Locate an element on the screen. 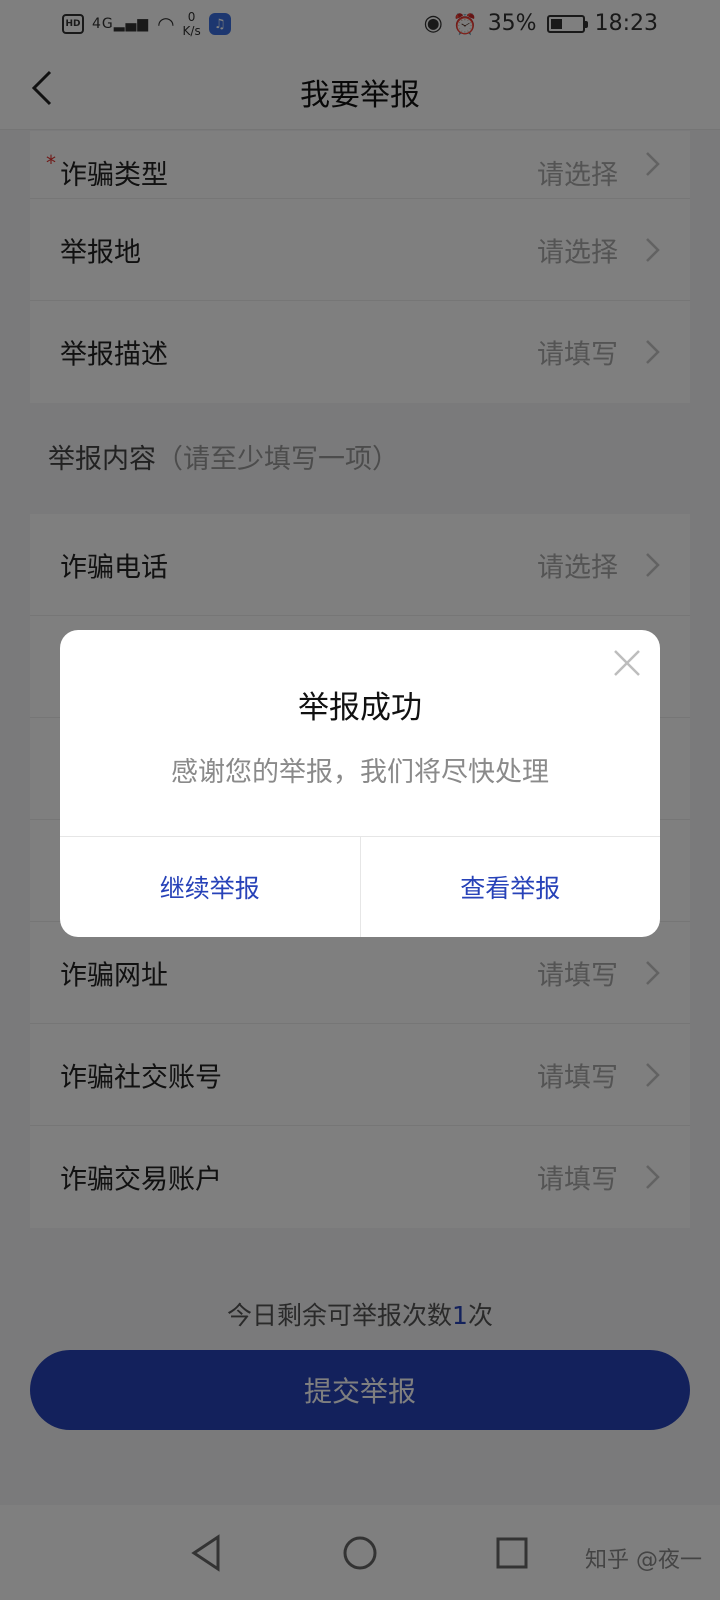 Image resolution: width=720 pixels, height=1600 pixels. watermark: 知乎 @夜一 is located at coordinates (643, 1560).